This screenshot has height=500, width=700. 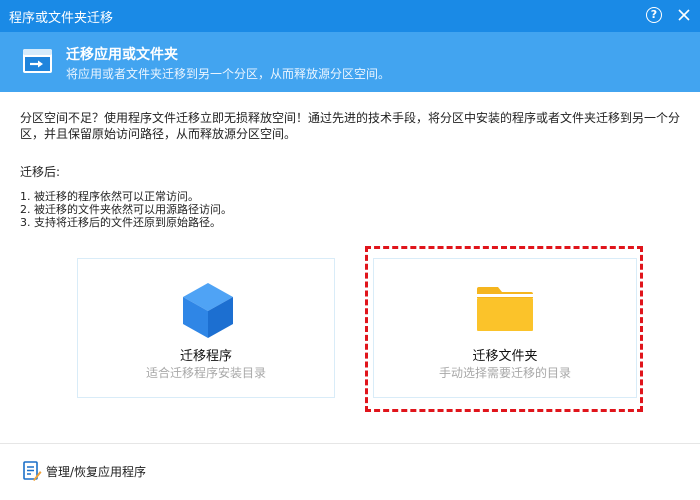 I want to click on manage-restore-link: 管理/恢复应用程序, so click(x=84, y=471).